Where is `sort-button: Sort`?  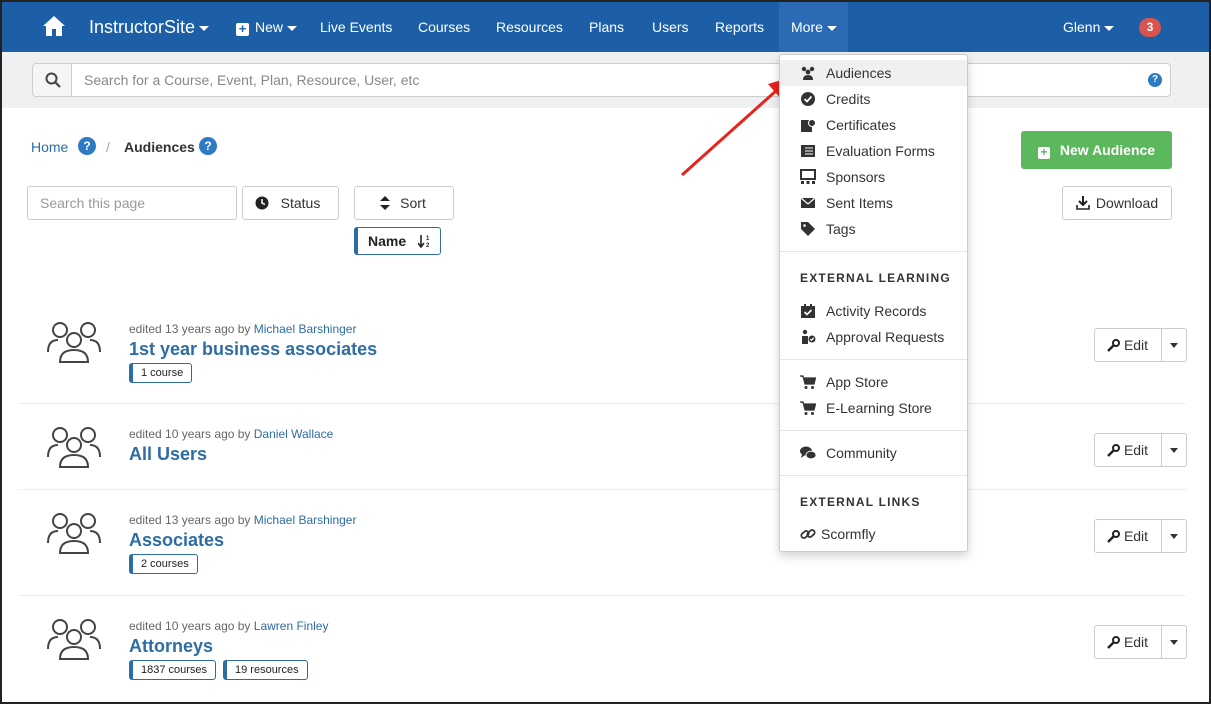
sort-button: Sort is located at coordinates (404, 203).